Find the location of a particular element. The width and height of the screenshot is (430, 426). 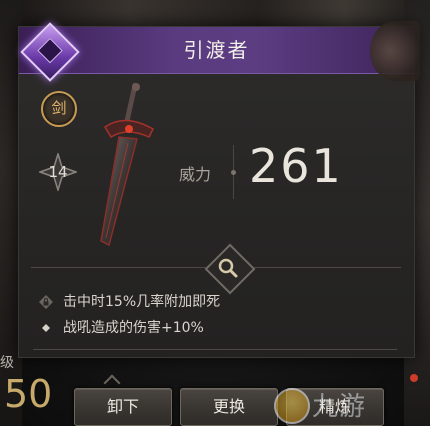

item-level-text: 14 is located at coordinates (58, 172).